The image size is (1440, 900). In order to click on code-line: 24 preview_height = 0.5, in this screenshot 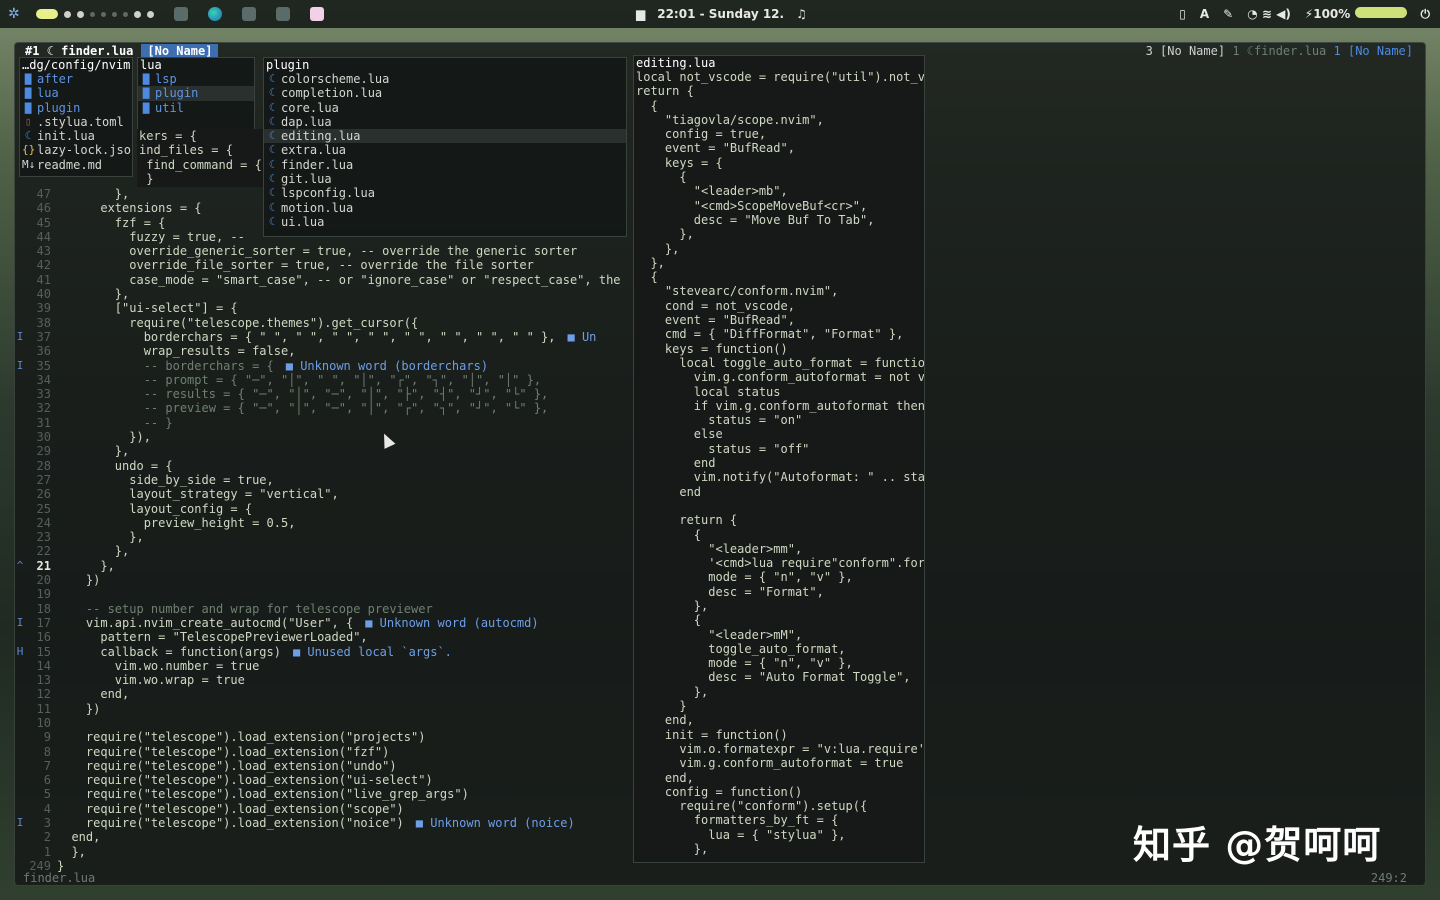, I will do `click(325, 523)`.